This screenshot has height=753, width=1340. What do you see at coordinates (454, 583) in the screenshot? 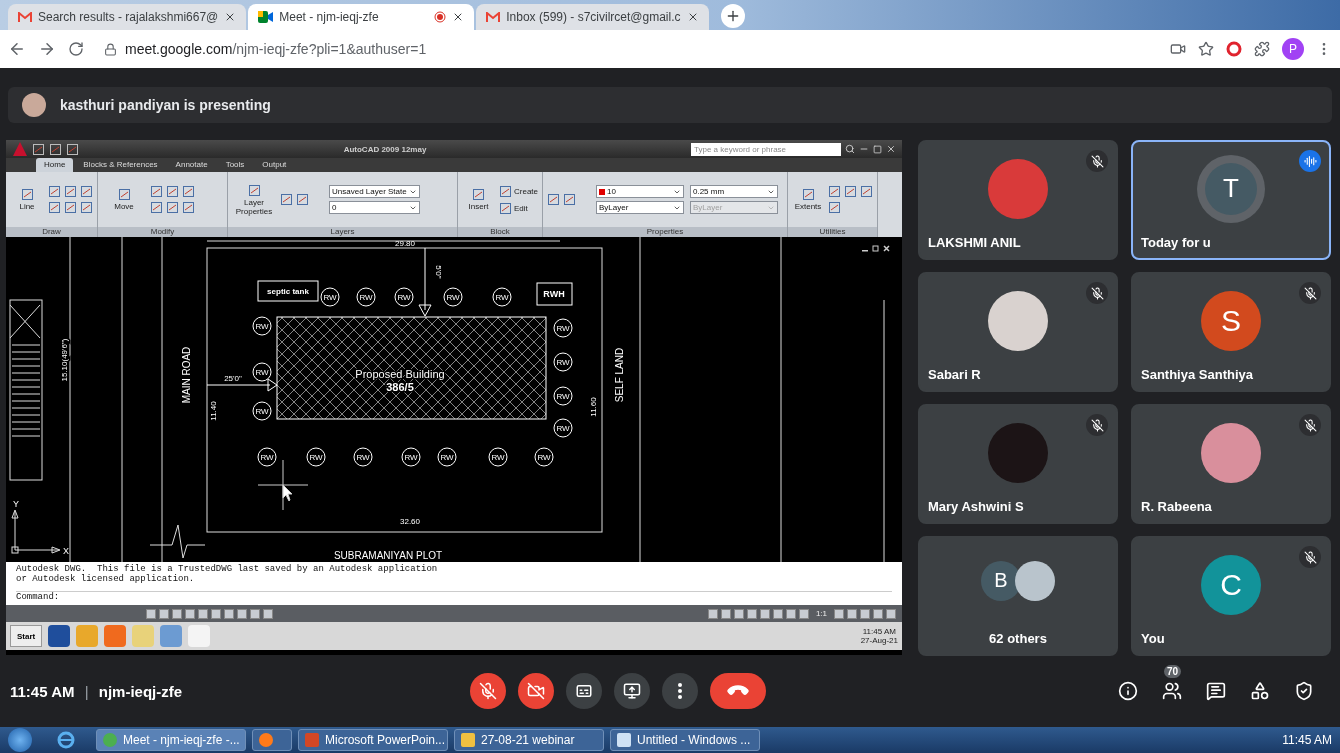
I see `command-window: Autodesk DWG. This file is a TrustedDWG last saved by an Autodesk application or Autodesk licensed application. Command:` at bounding box center [454, 583].